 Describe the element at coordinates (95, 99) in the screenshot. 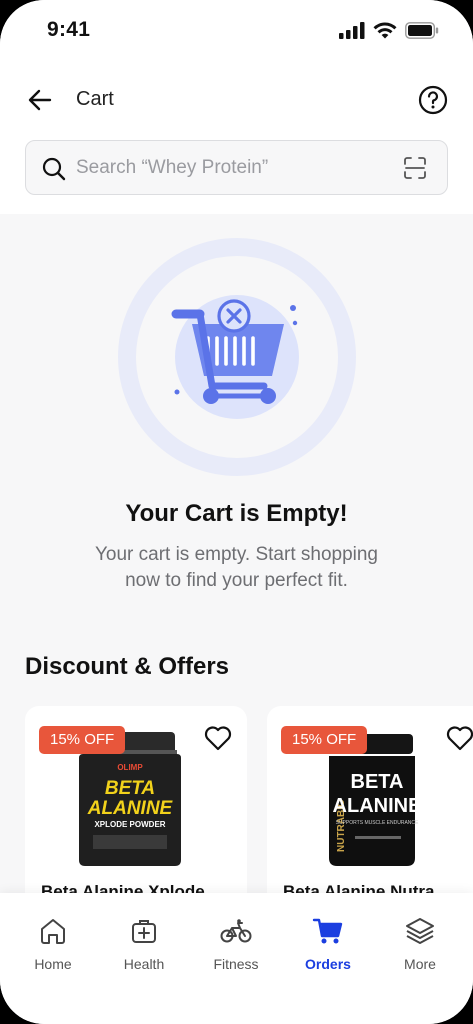

I see `page-title: Cart` at that location.